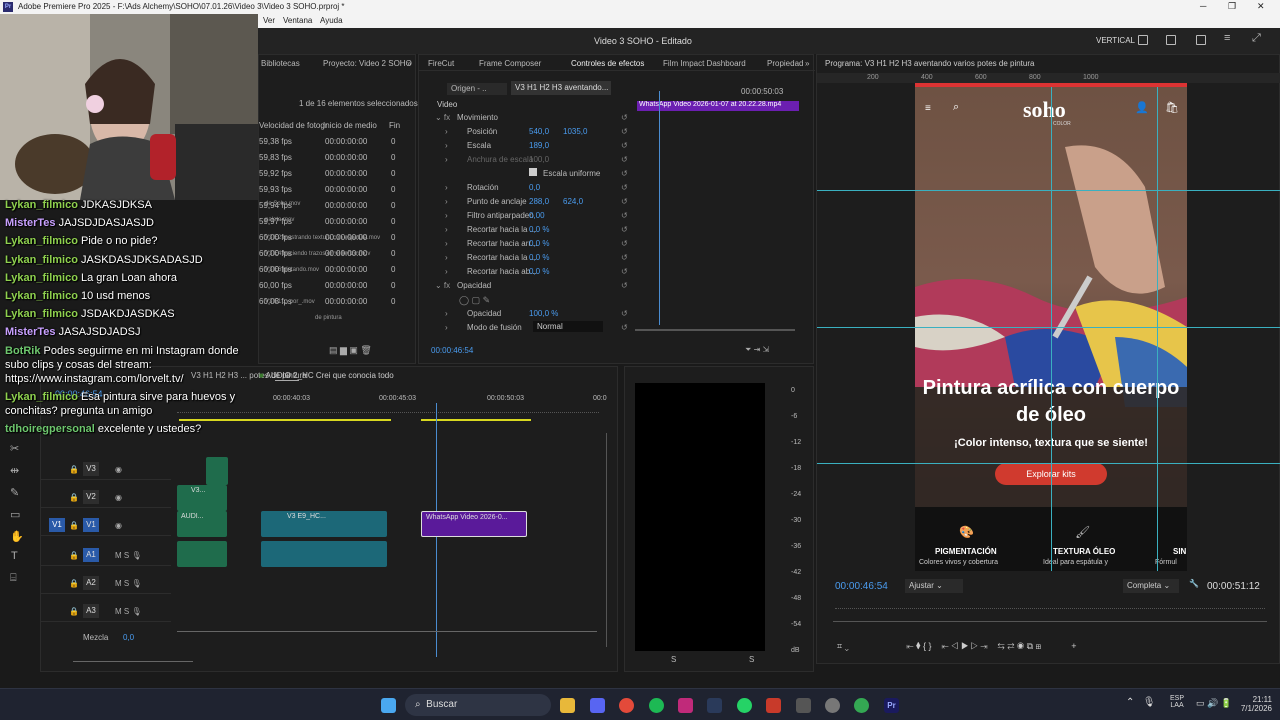 This screenshot has width=1280, height=720. What do you see at coordinates (388, 409) in the screenshot?
I see `time-ruler` at bounding box center [388, 409].